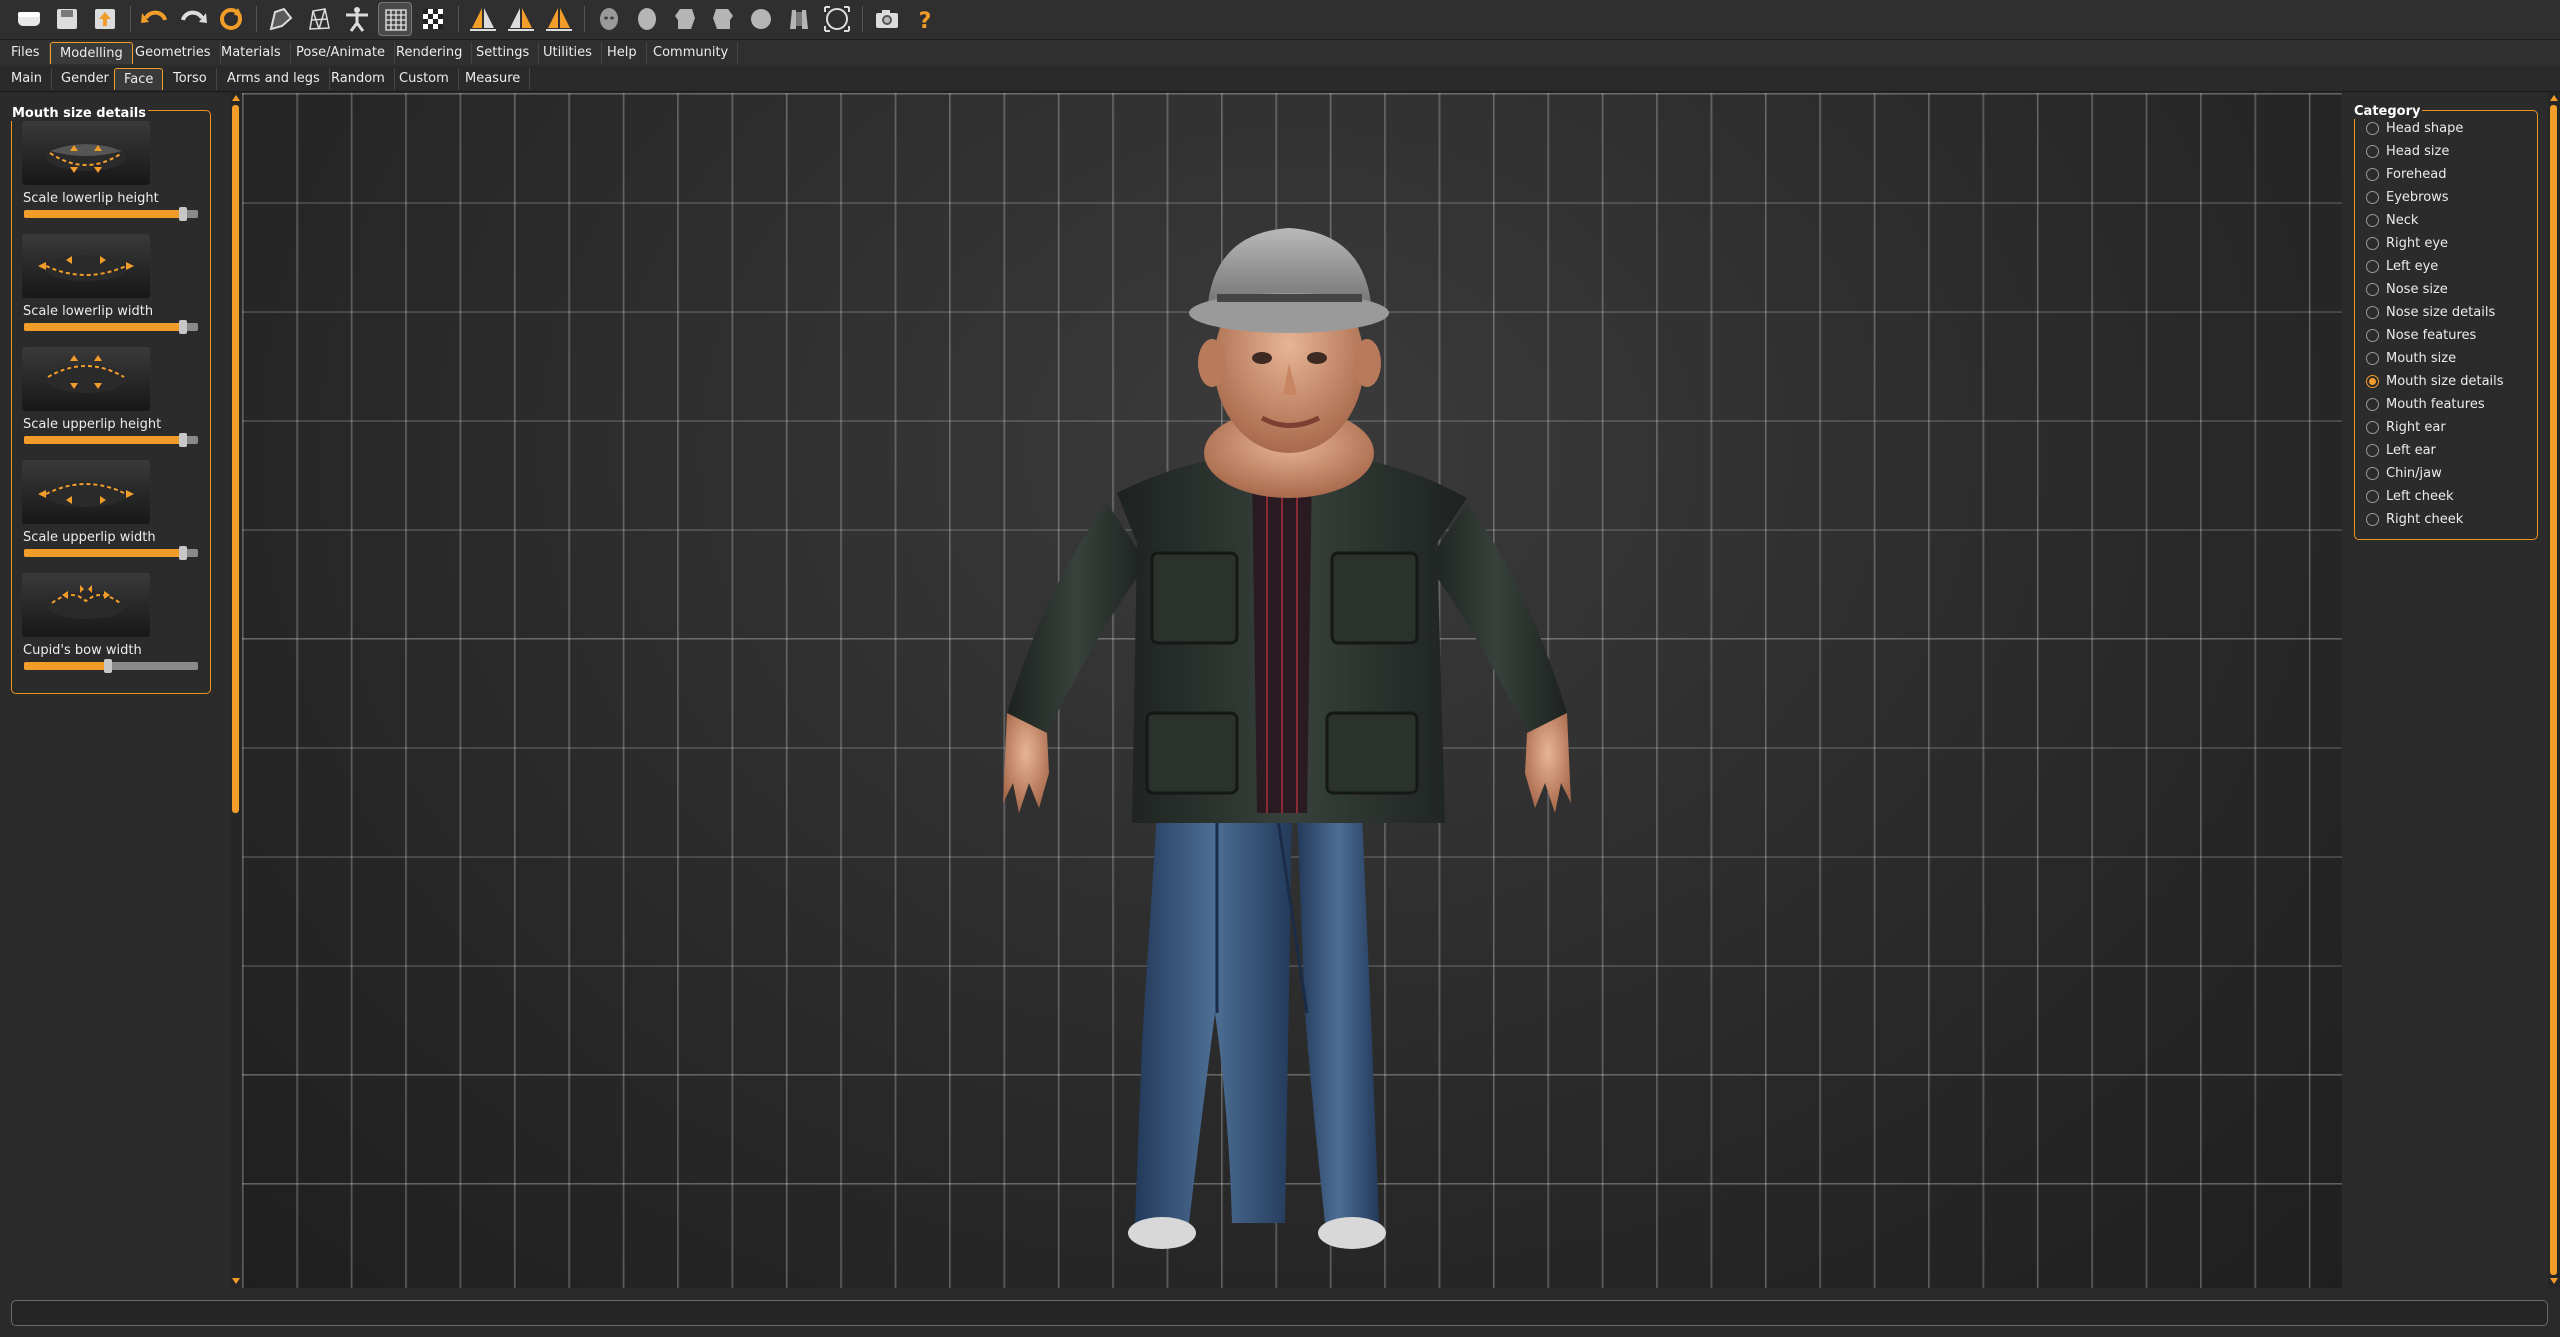  I want to click on tab-measure: Measure, so click(493, 79).